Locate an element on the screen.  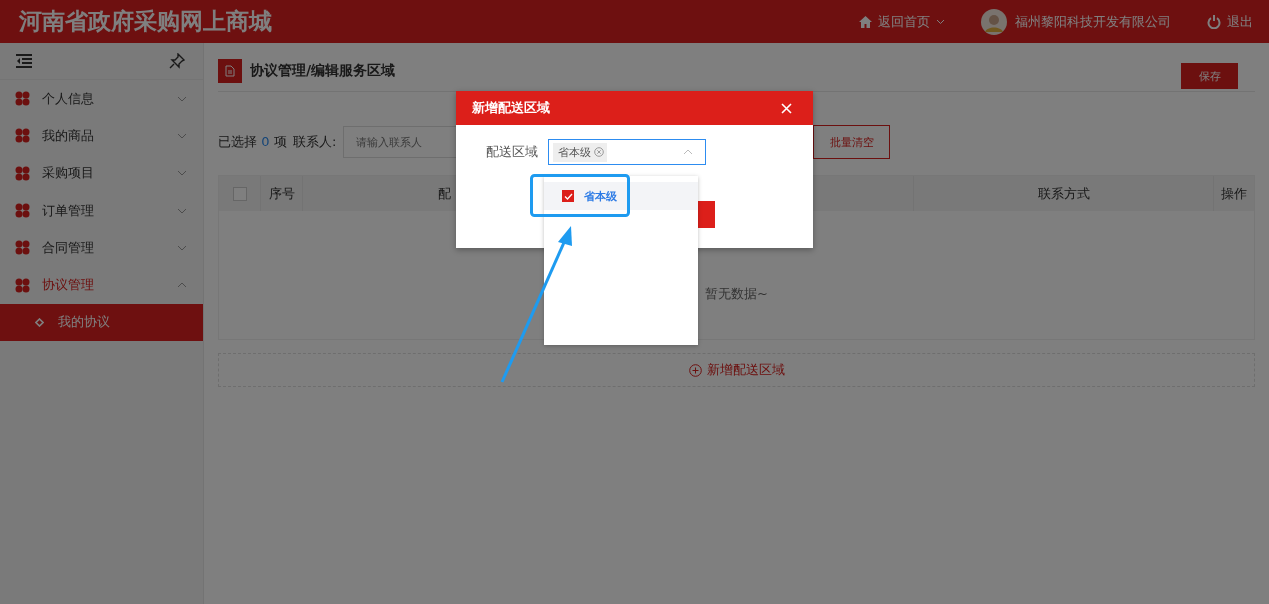
power-icon is located at coordinates (1214, 21).